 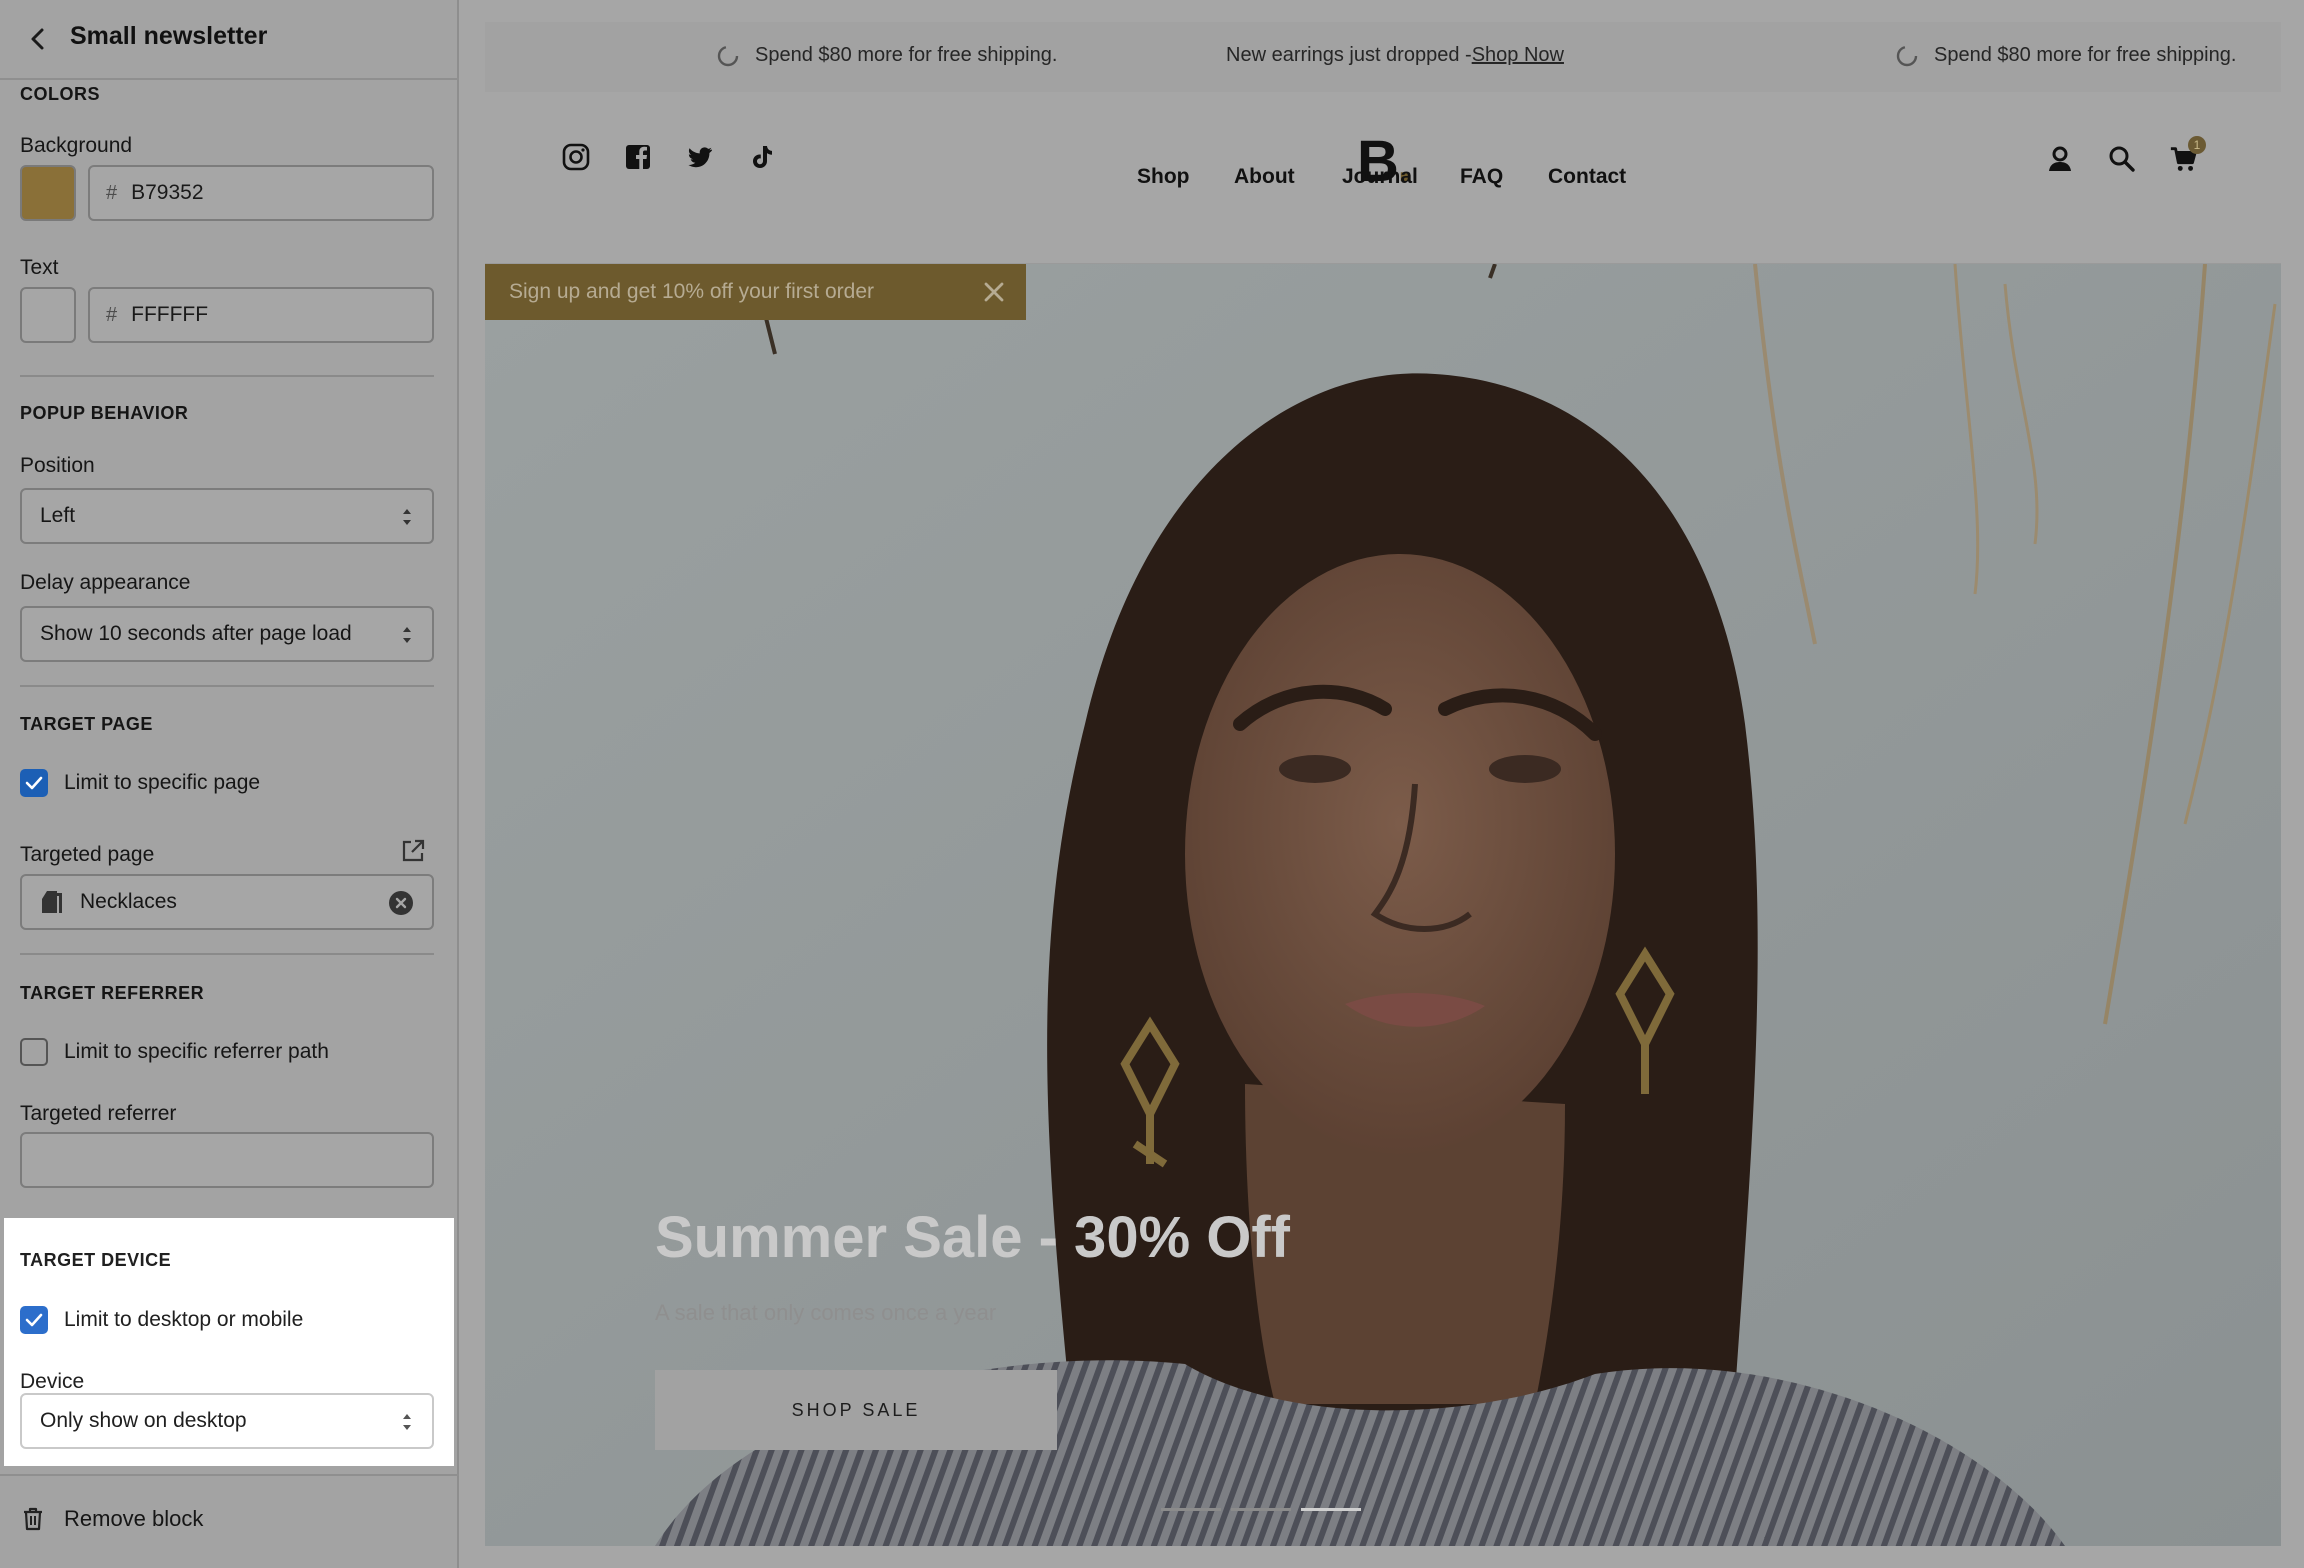 I want to click on background-color-swatch, so click(x=48, y=193).